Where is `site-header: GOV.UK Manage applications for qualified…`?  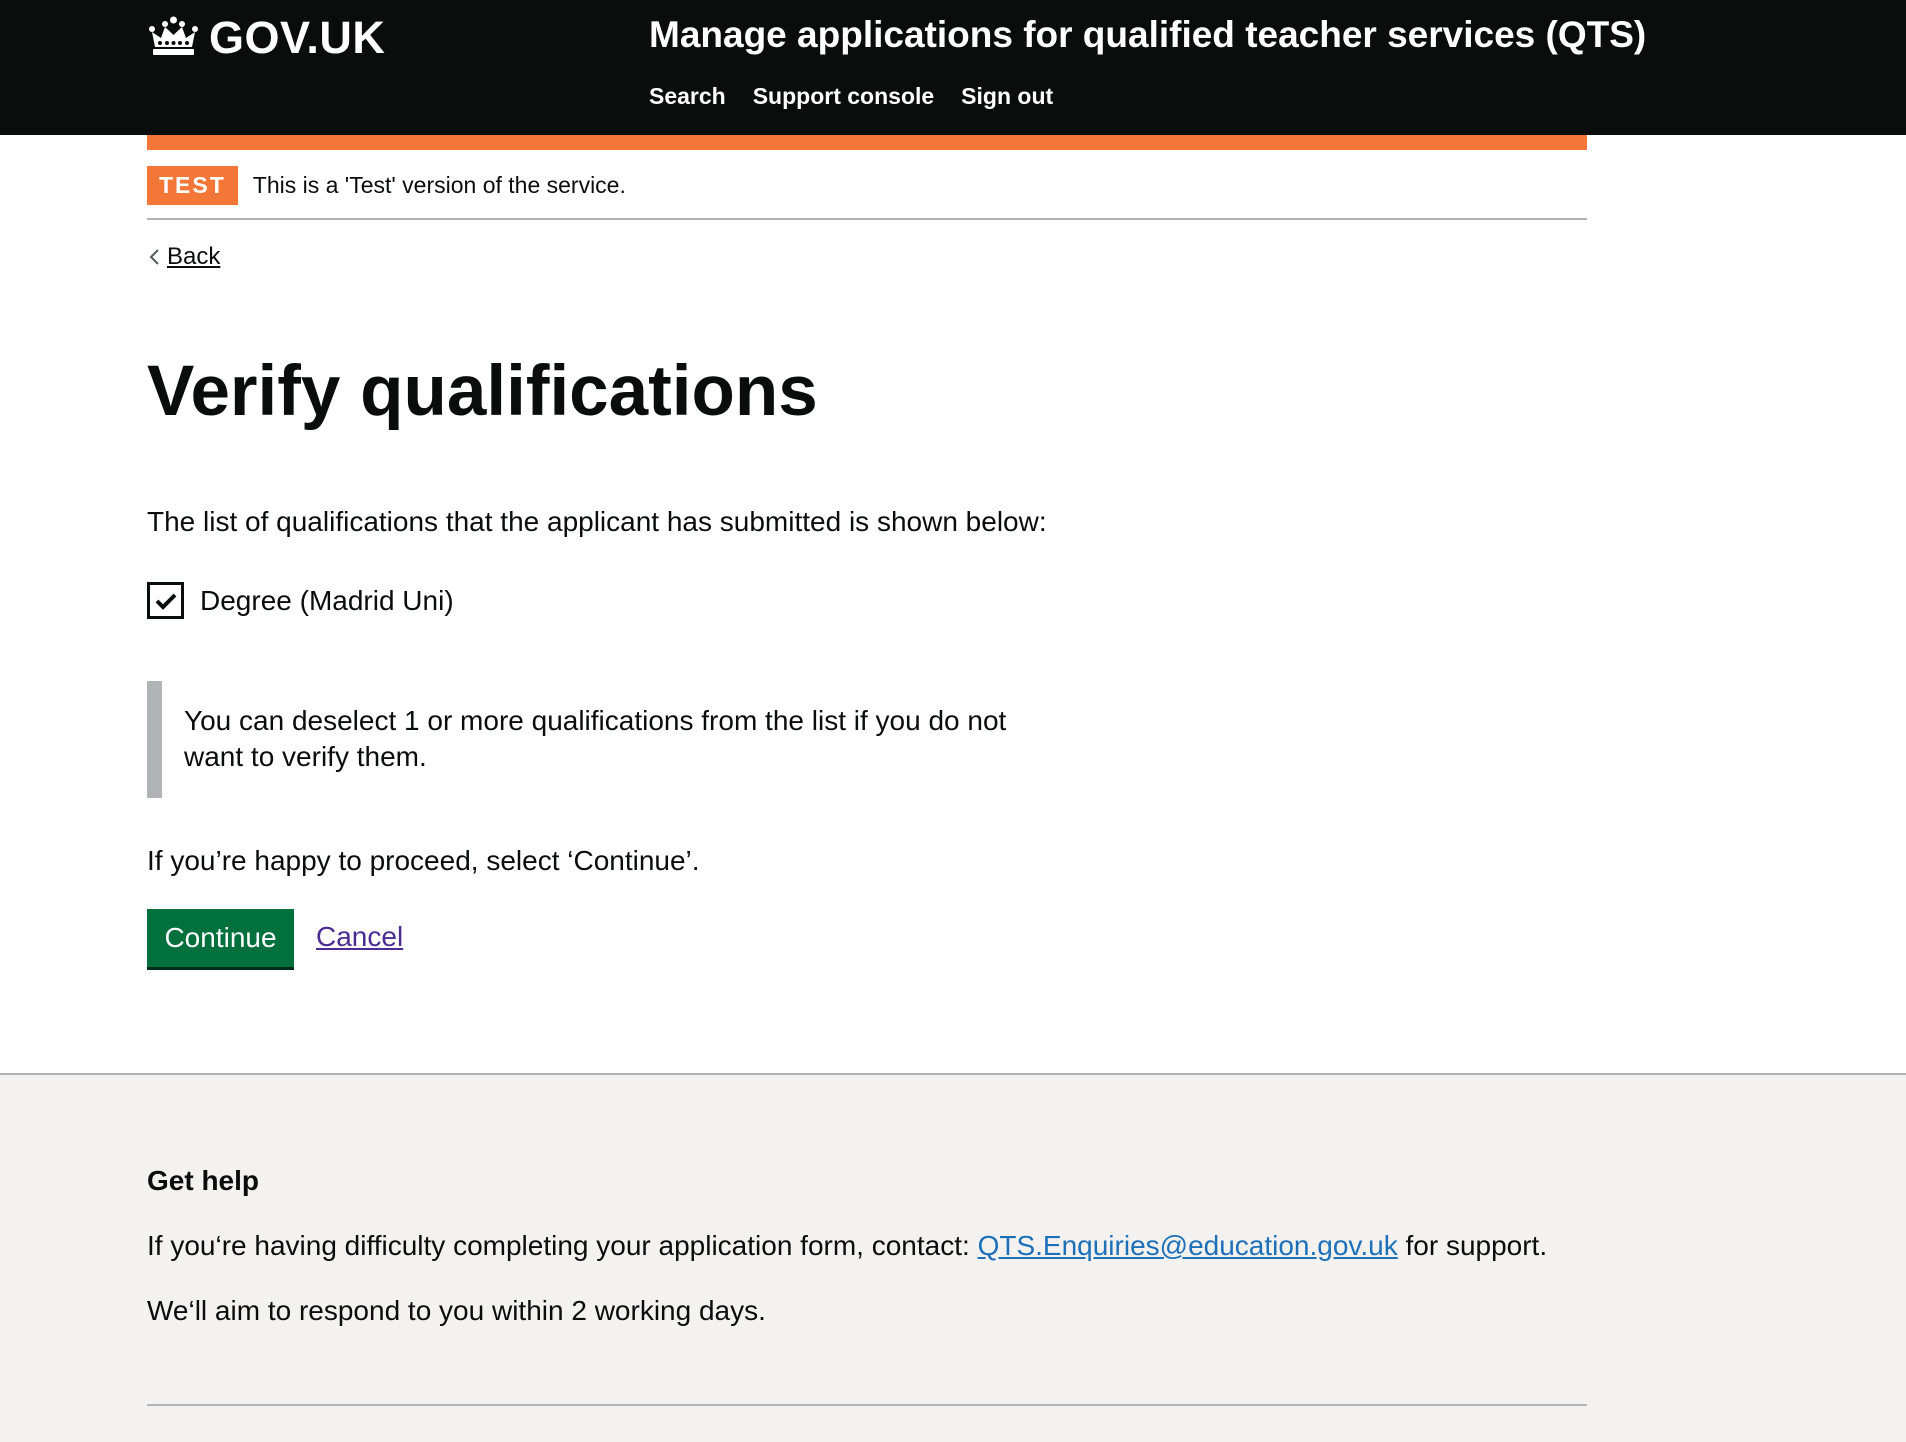
site-header: GOV.UK Manage applications for qualified… is located at coordinates (953, 67).